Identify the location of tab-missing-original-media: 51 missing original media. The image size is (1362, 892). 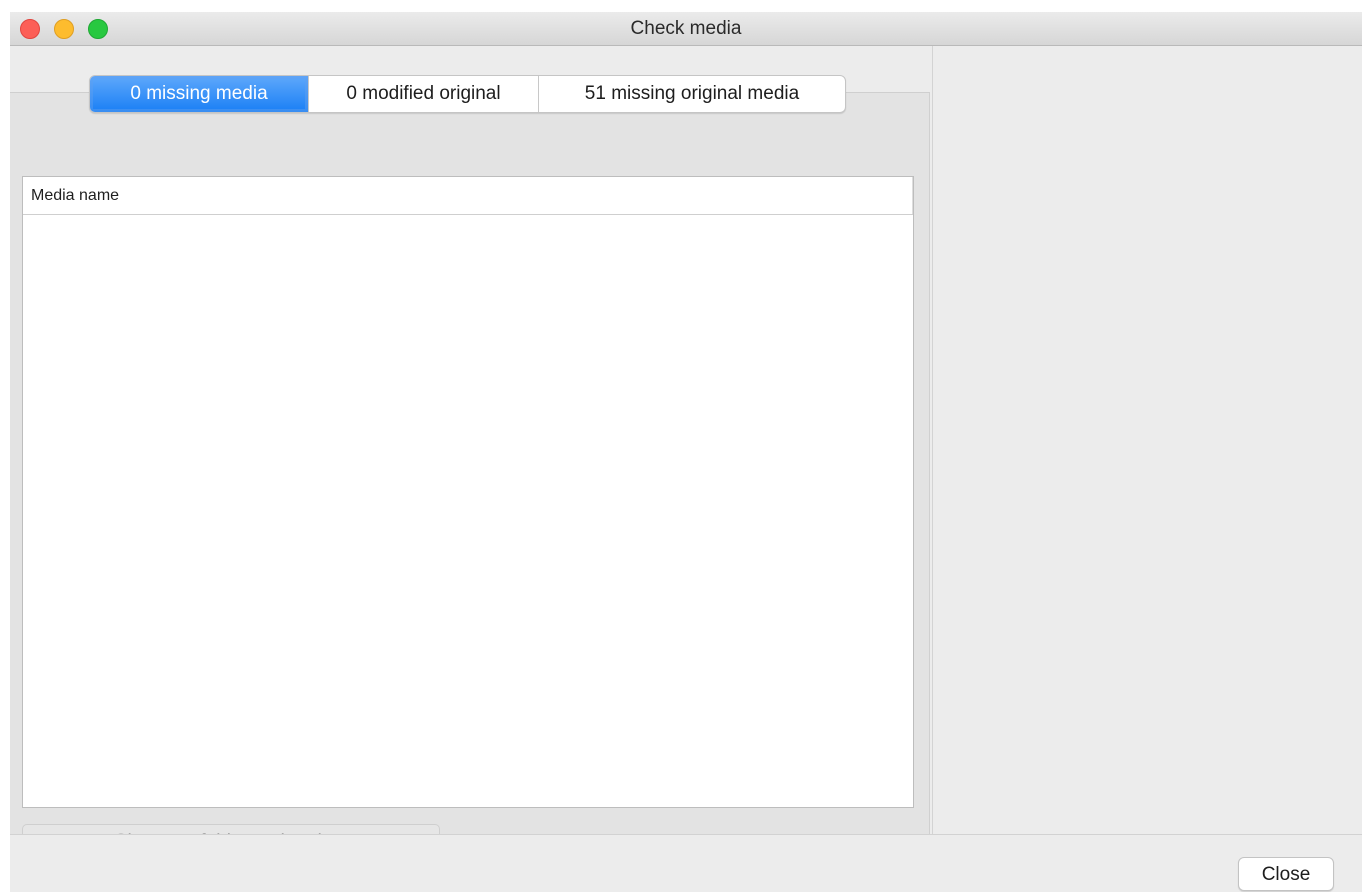
(691, 94).